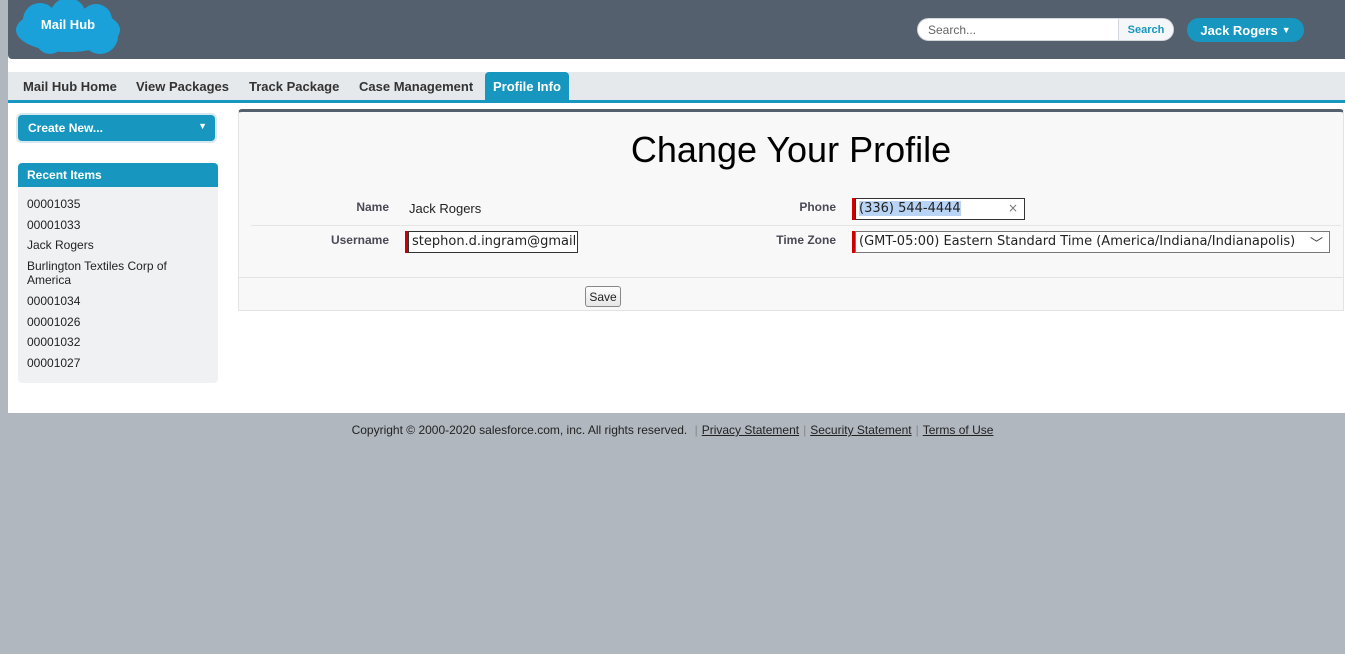 This screenshot has width=1345, height=654. I want to click on logo-text: Mail Hub, so click(68, 24).